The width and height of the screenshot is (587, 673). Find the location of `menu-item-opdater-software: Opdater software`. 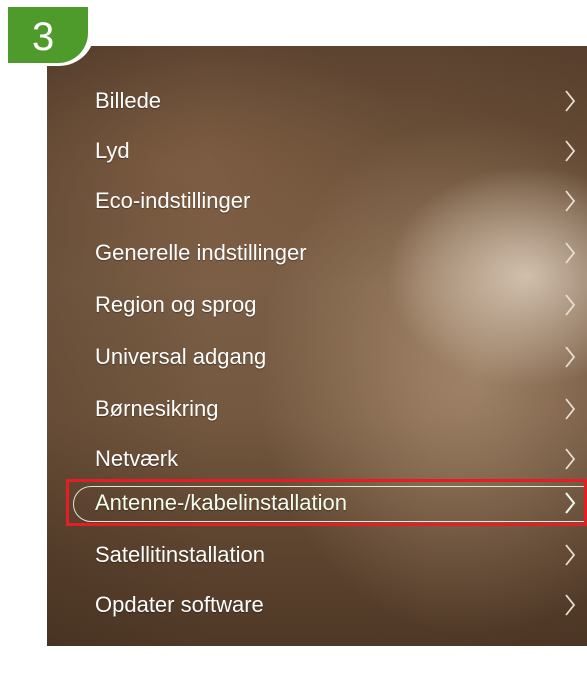

menu-item-opdater-software: Opdater software is located at coordinates (317, 606).